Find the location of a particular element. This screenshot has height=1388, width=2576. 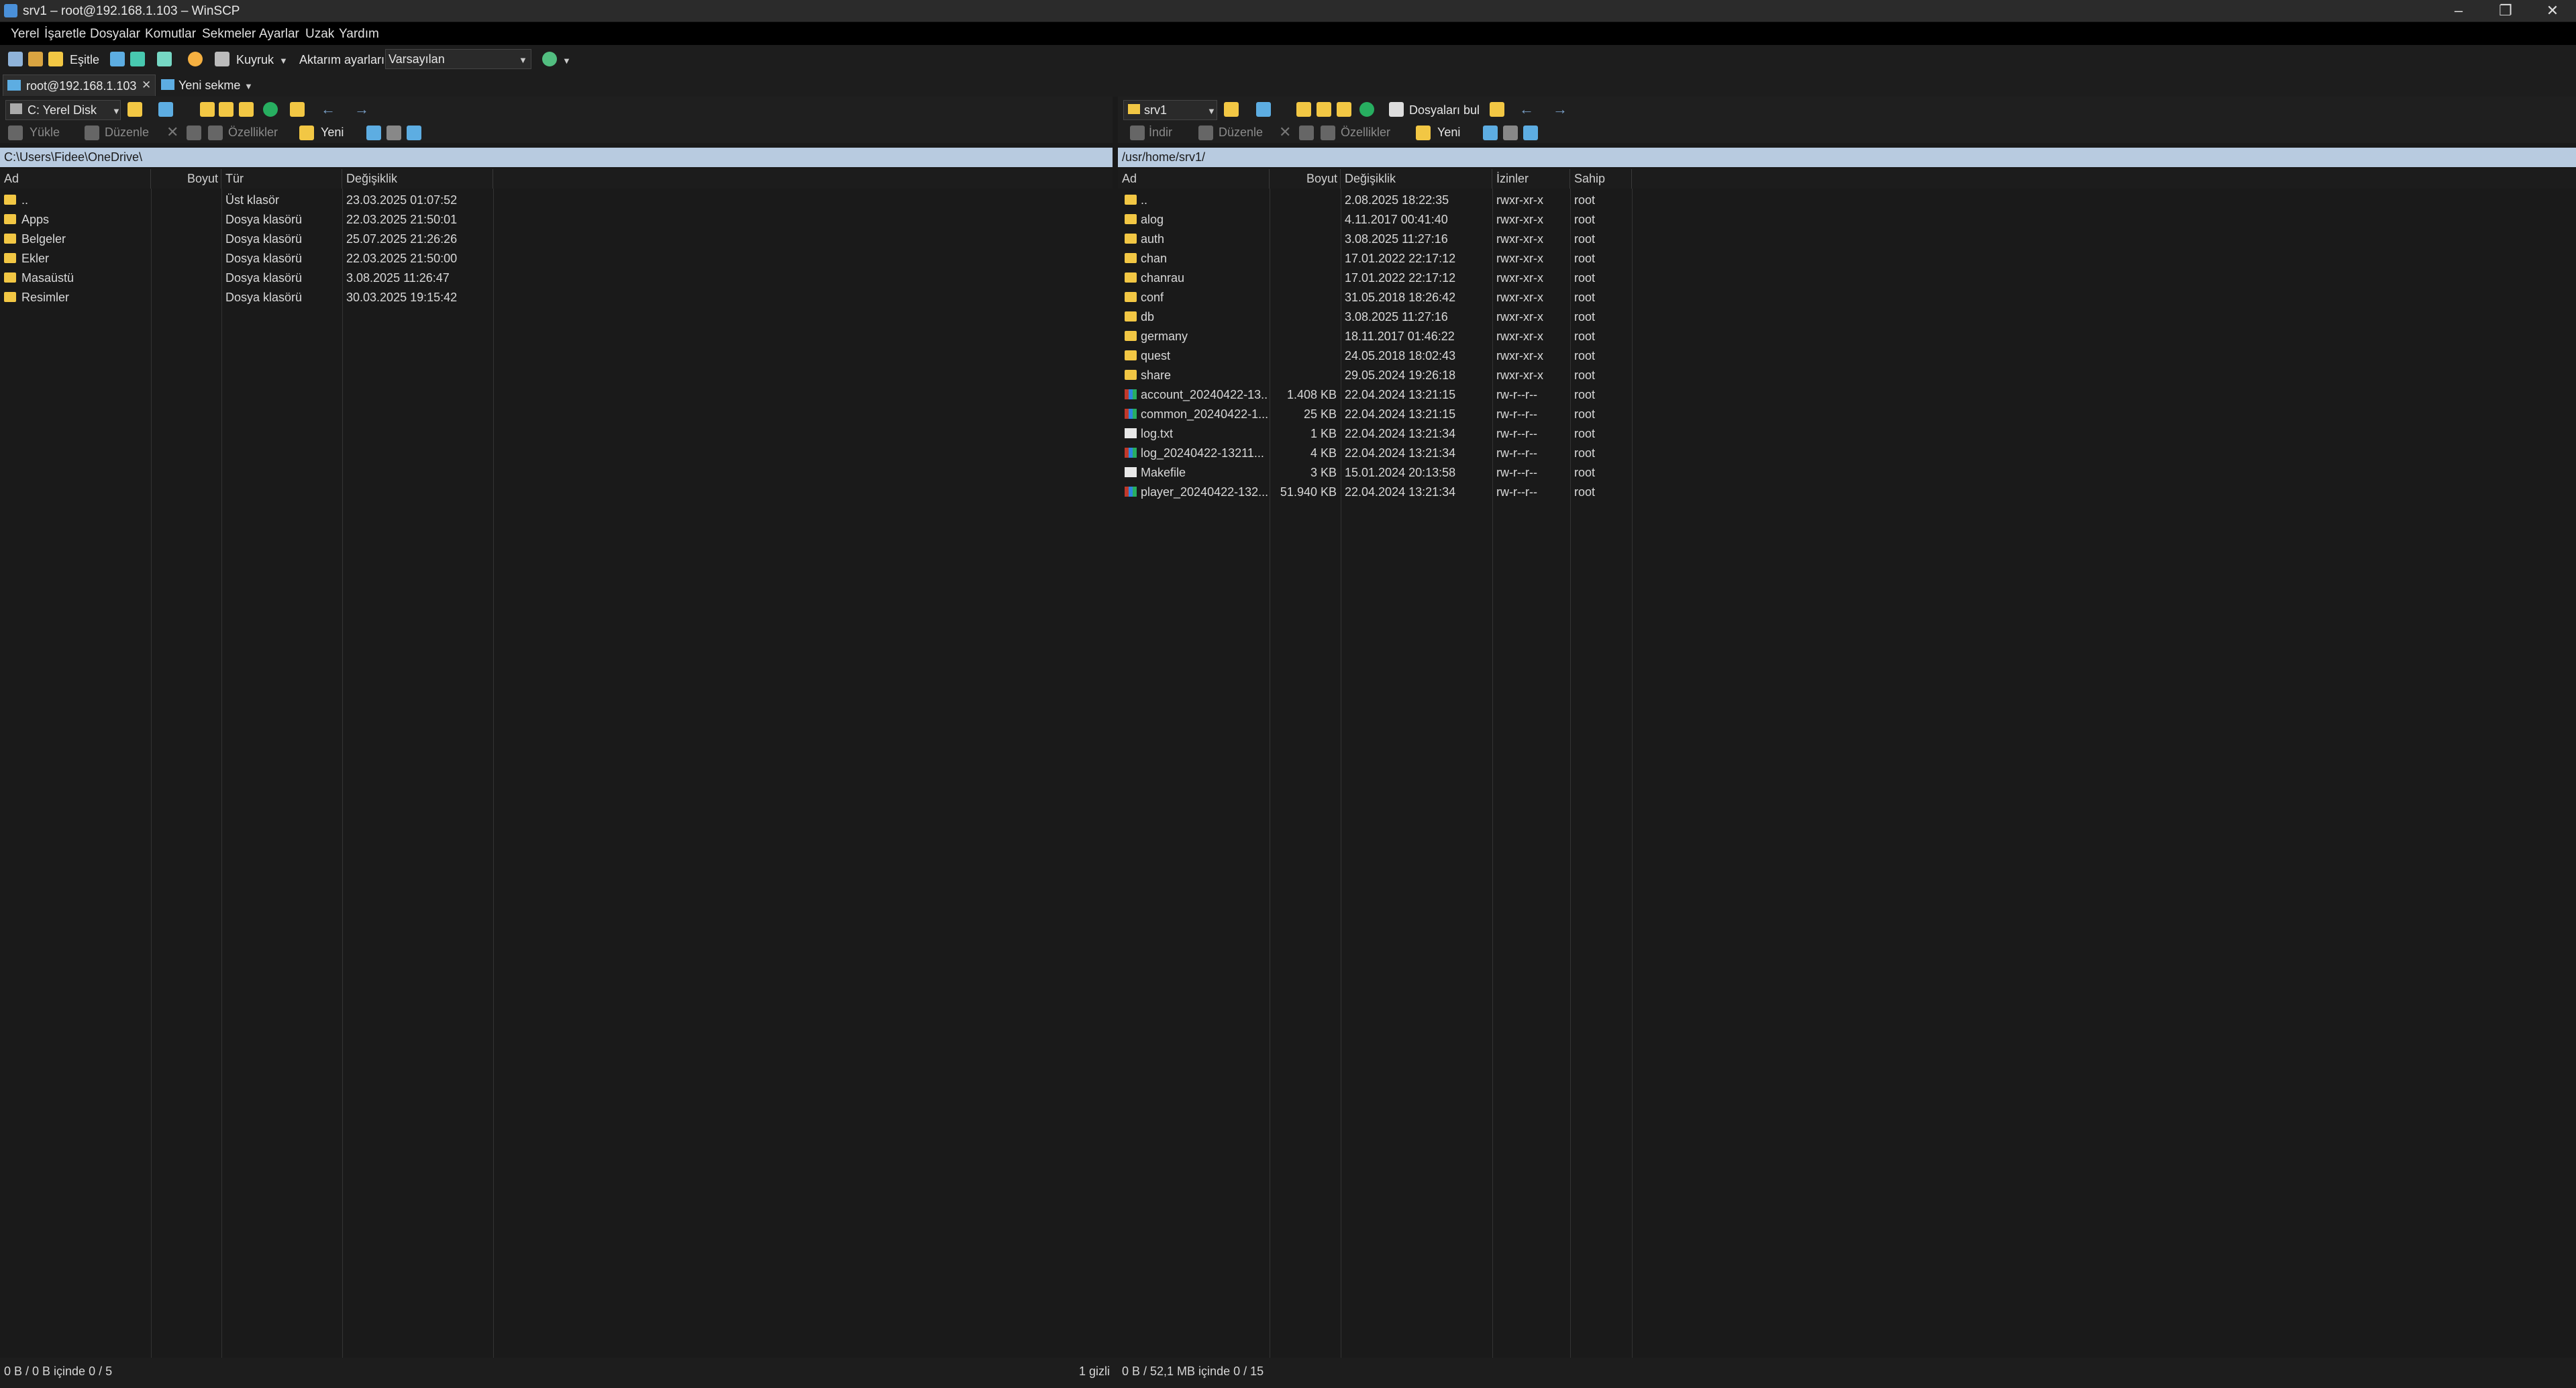

menu-tabs: Sekmeler is located at coordinates (229, 34).